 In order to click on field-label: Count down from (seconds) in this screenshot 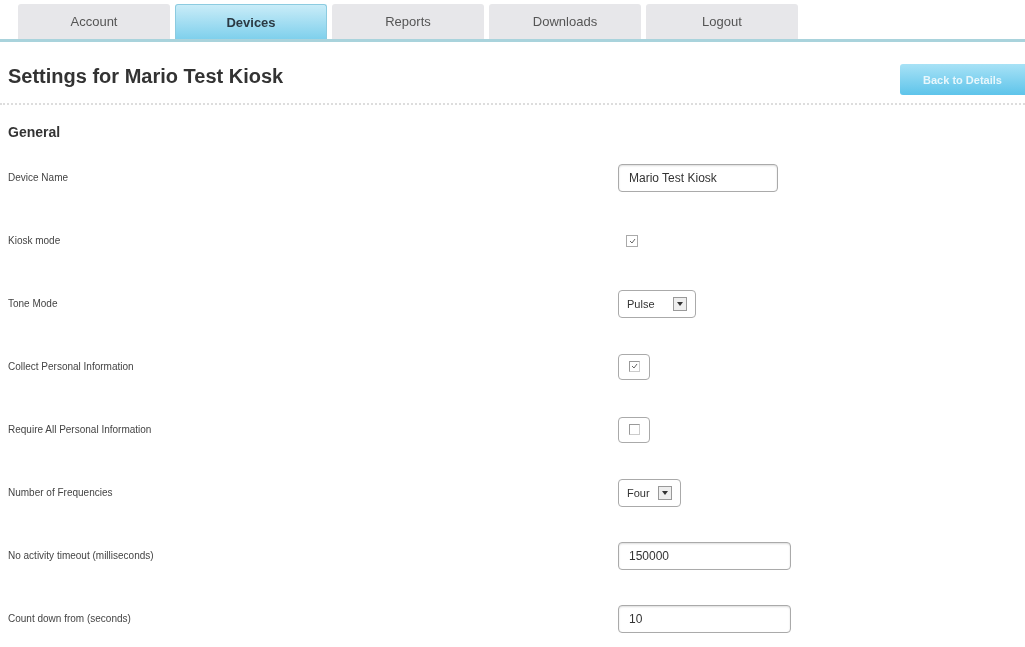, I will do `click(70, 618)`.